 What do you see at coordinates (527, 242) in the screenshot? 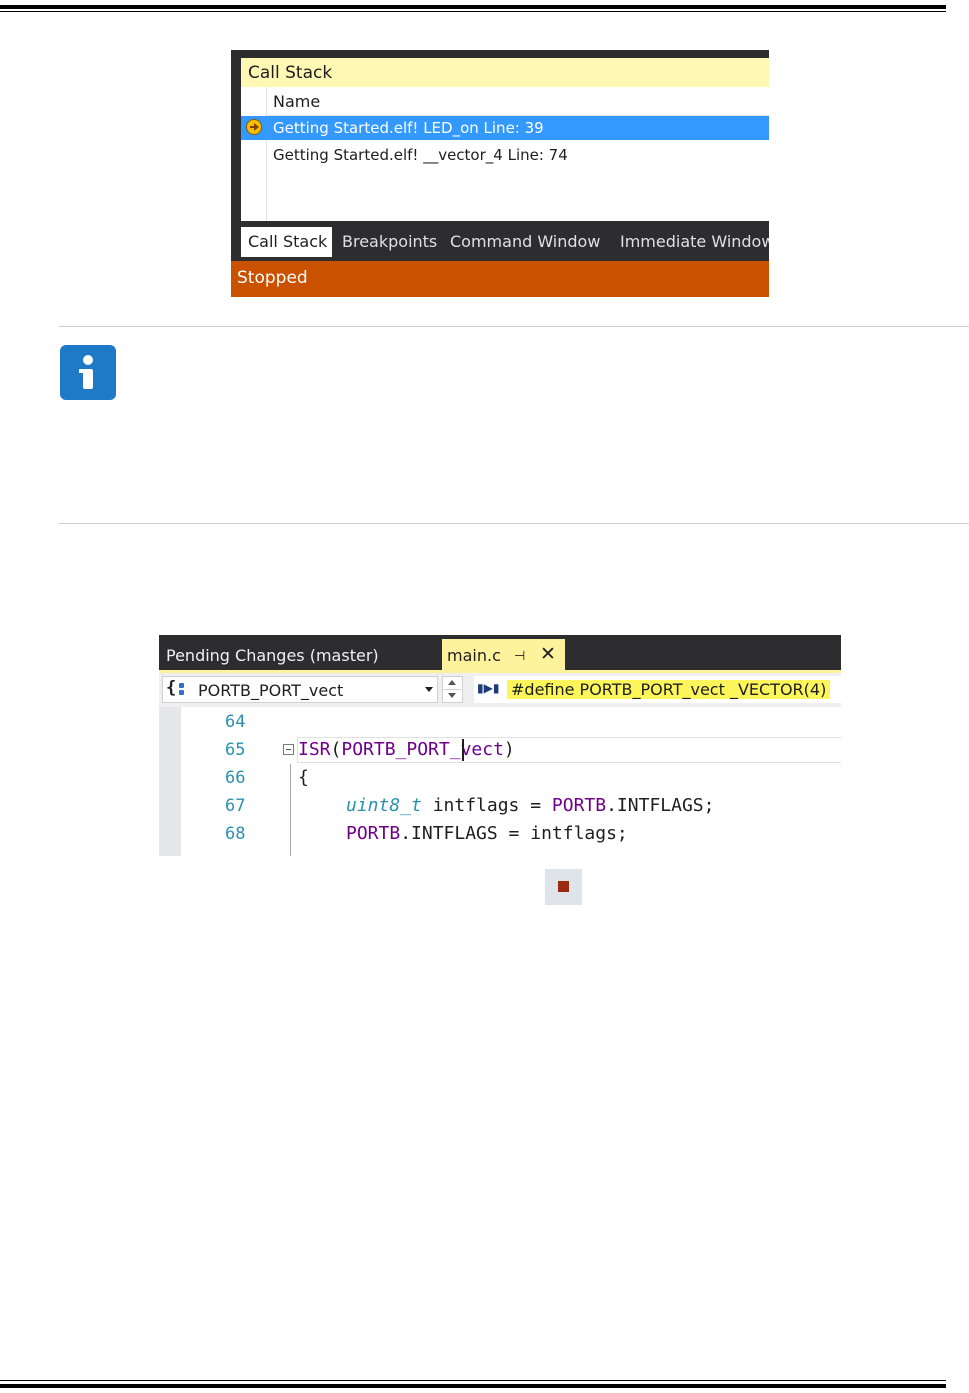
I see `tab-command-window: Command Window` at bounding box center [527, 242].